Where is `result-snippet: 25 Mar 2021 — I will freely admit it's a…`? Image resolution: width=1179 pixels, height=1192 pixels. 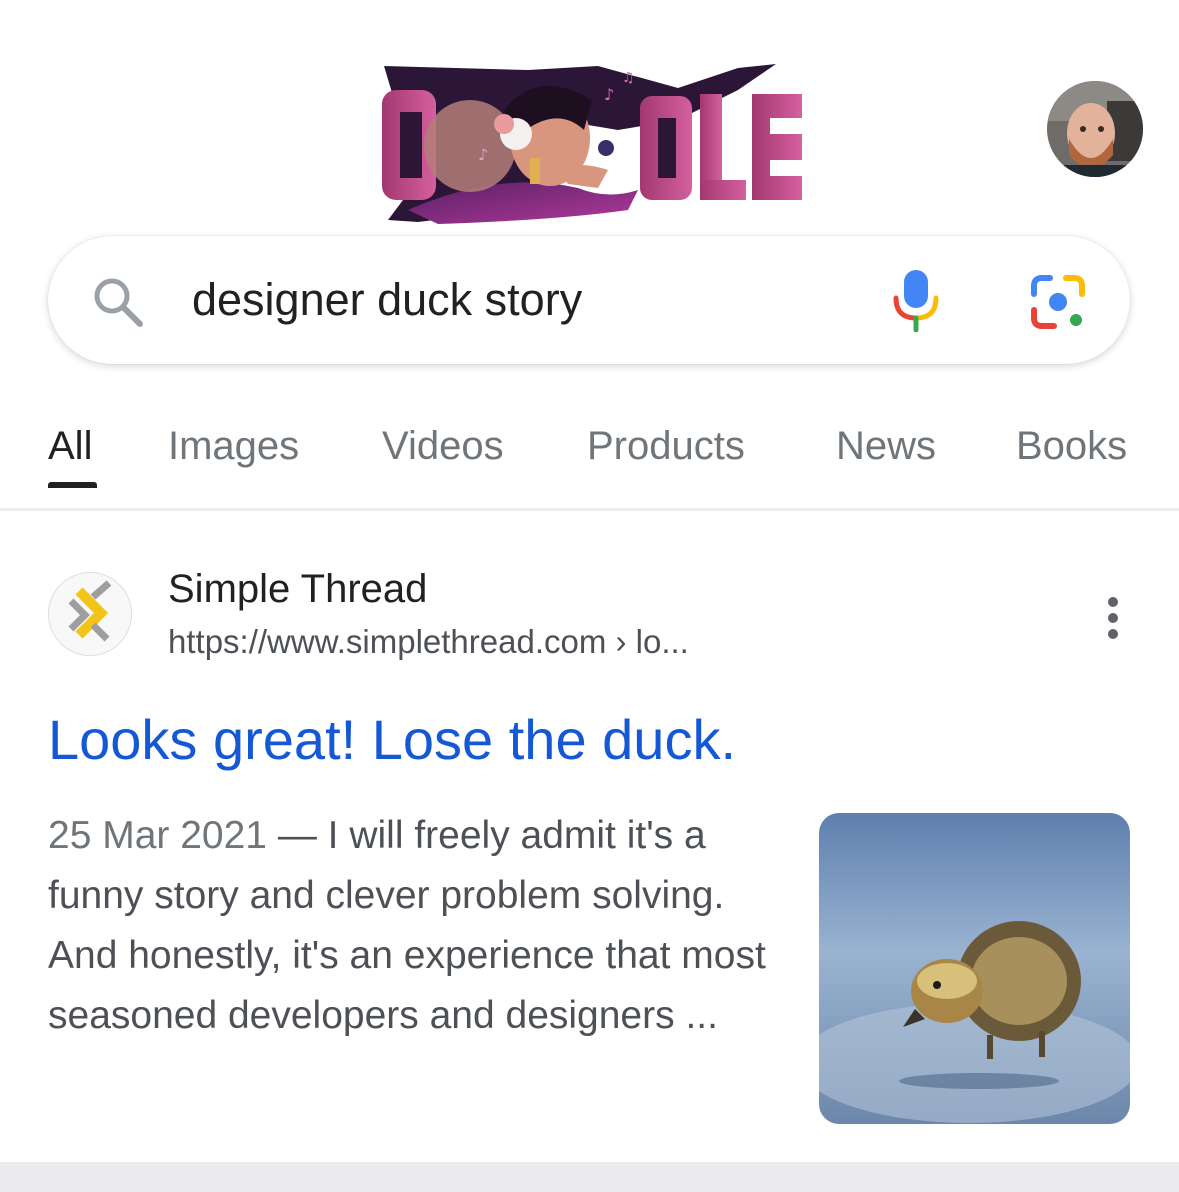 result-snippet: 25 Mar 2021 — I will freely admit it's a… is located at coordinates (418, 926).